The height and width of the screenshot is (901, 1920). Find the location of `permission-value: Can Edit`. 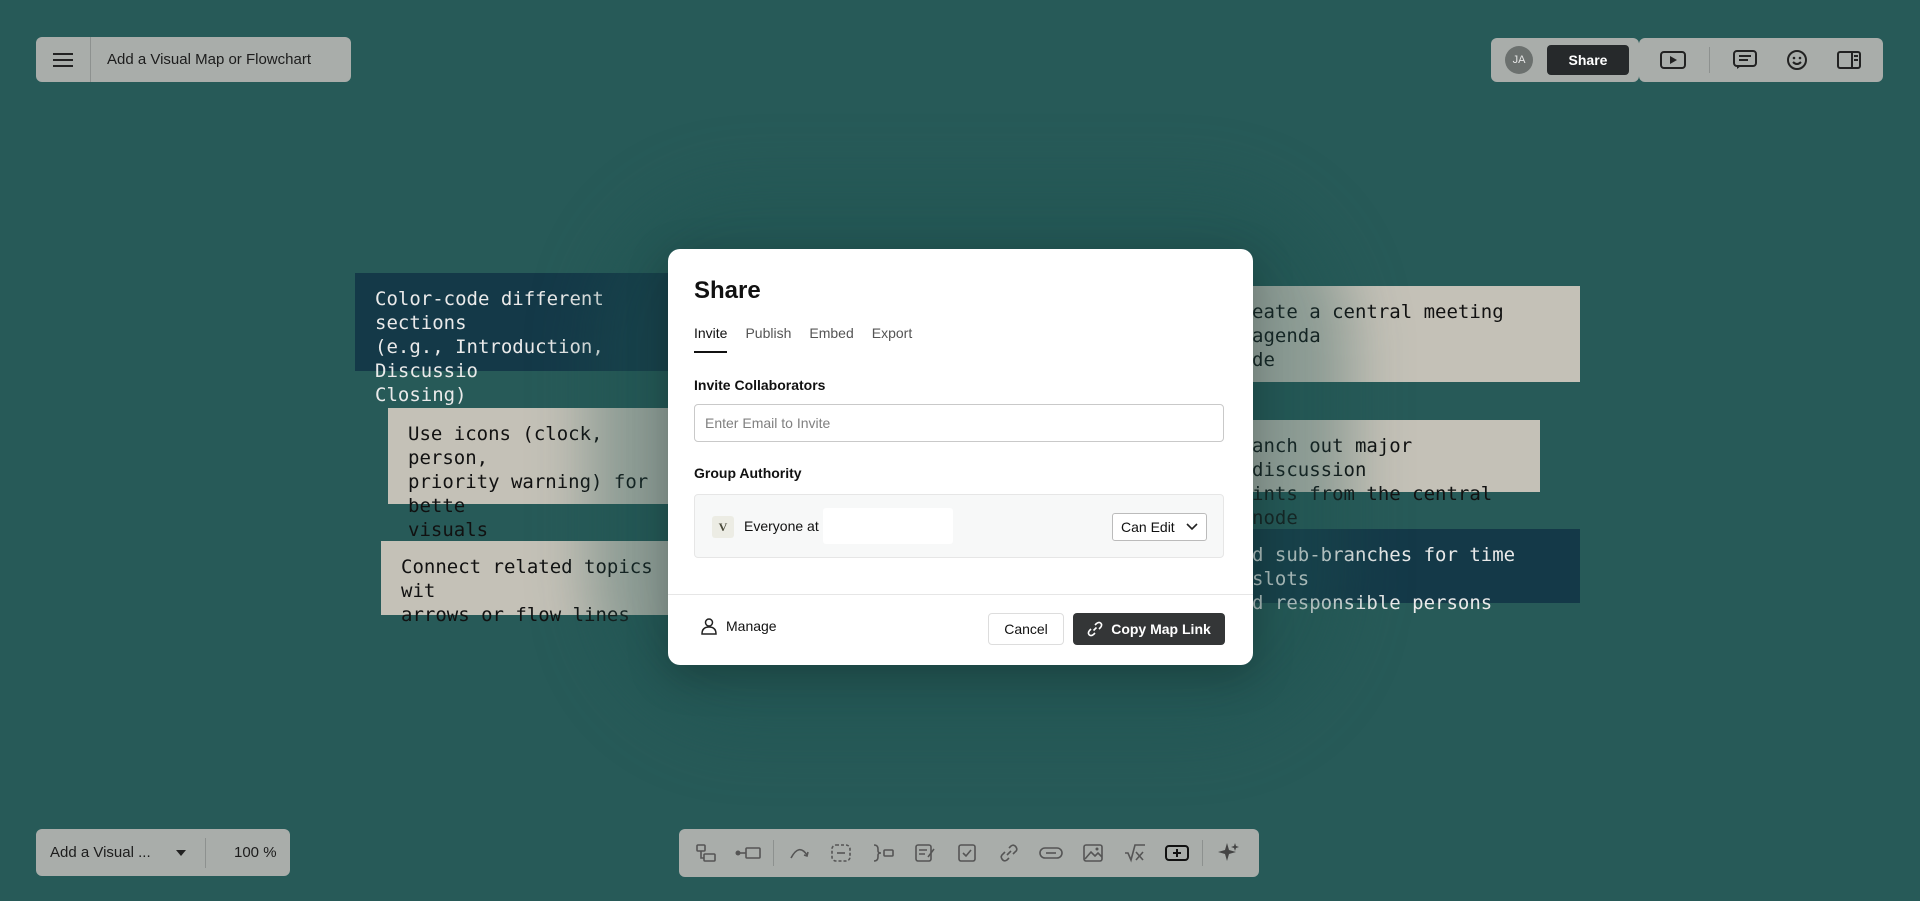

permission-value: Can Edit is located at coordinates (1148, 527).